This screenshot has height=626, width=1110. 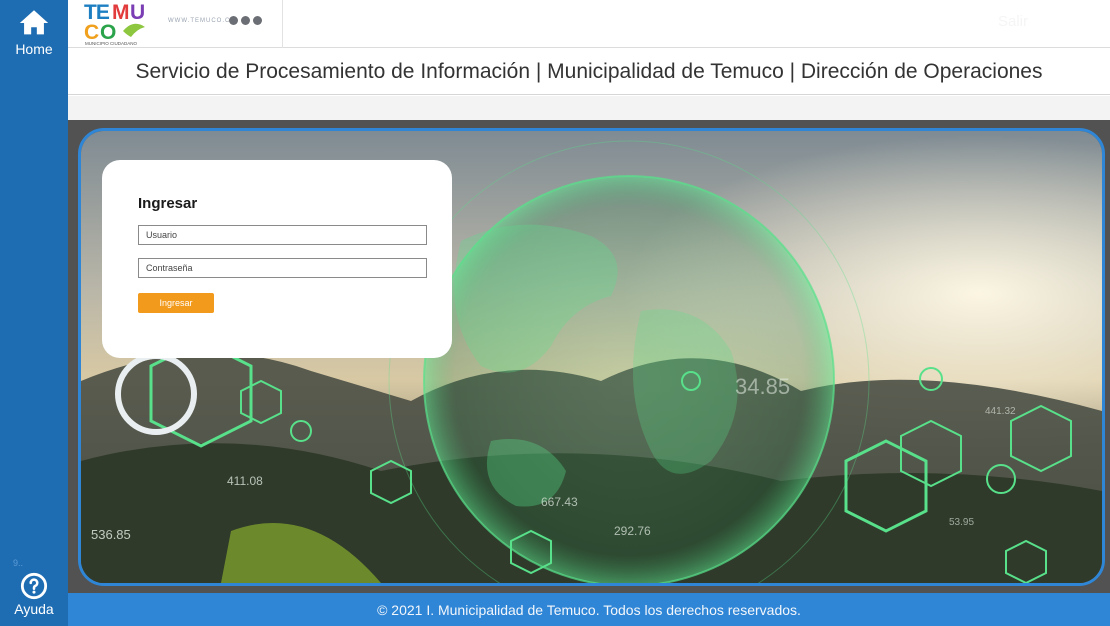 I want to click on home-button: Home, so click(x=34, y=31).